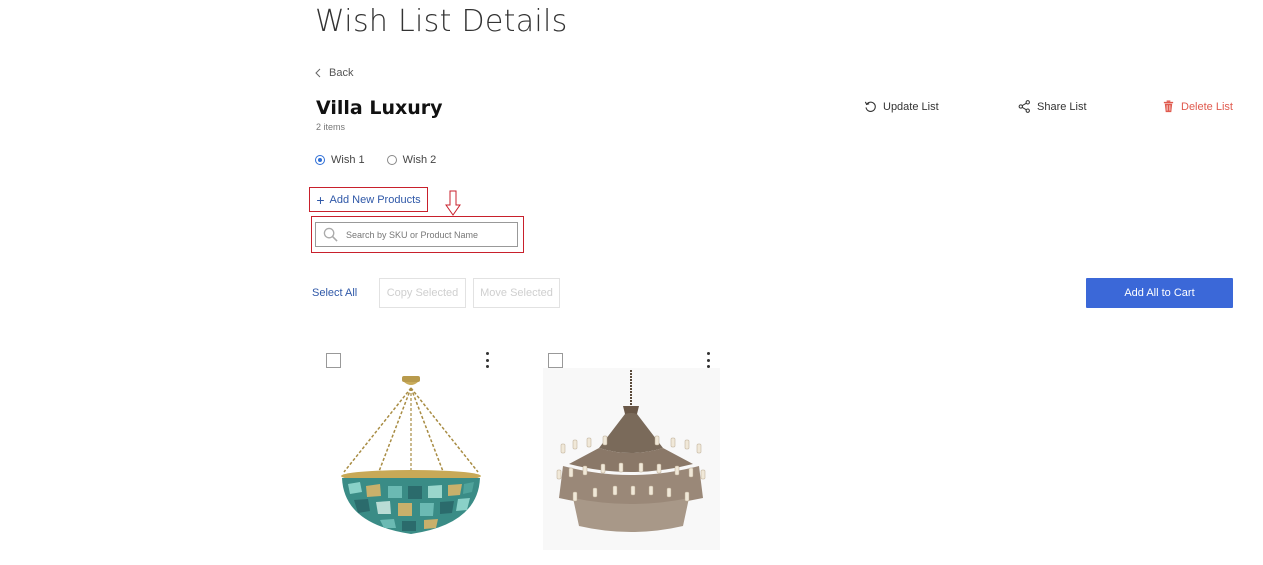 This screenshot has height=565, width=1263. I want to click on product-2-checkbox, so click(555, 360).